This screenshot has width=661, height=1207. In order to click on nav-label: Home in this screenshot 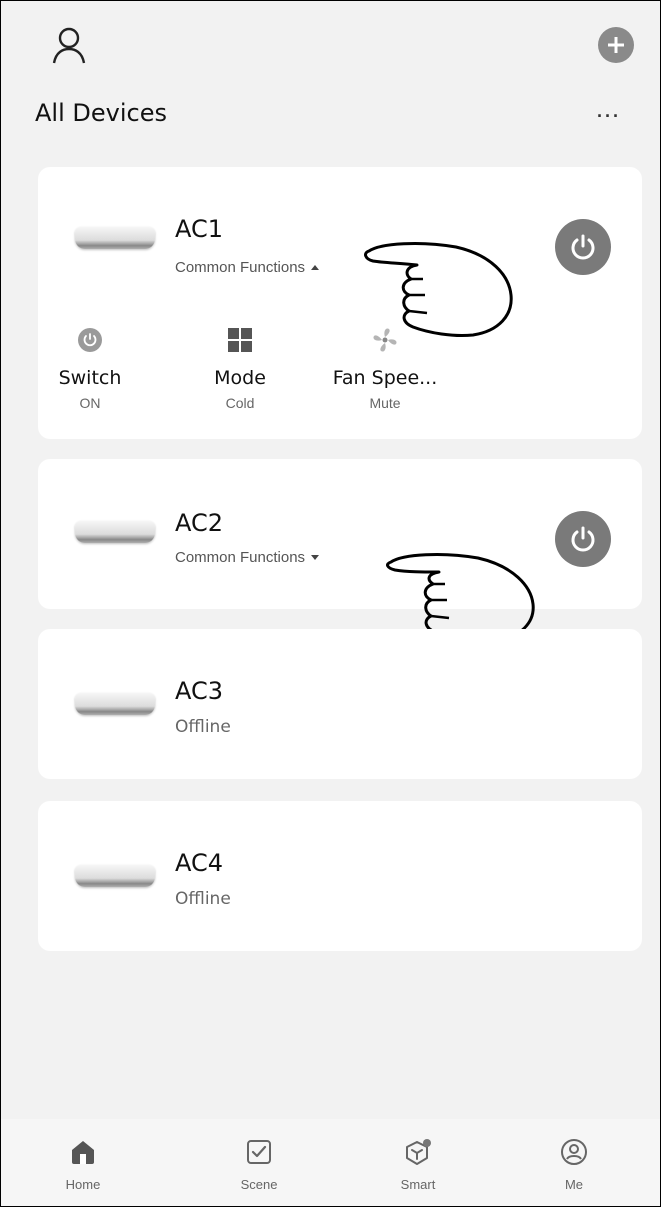, I will do `click(83, 1184)`.